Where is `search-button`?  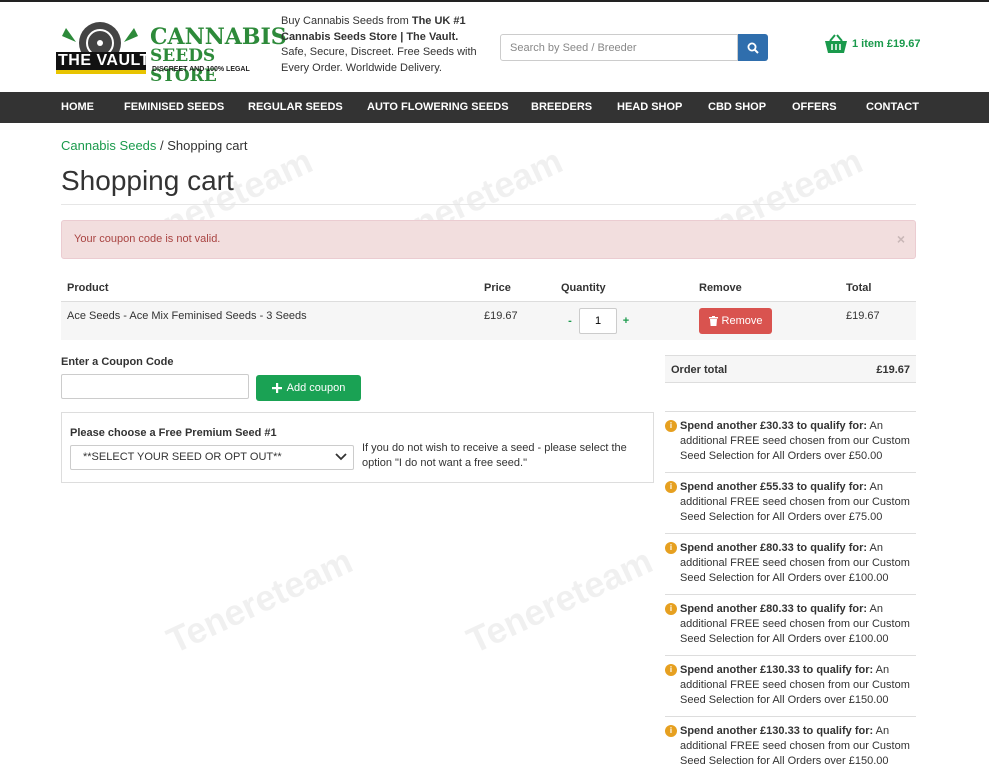 search-button is located at coordinates (753, 47).